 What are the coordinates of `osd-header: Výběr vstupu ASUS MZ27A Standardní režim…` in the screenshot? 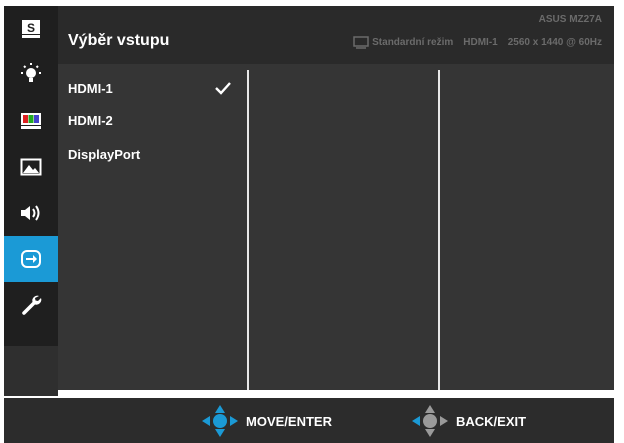 It's located at (336, 35).